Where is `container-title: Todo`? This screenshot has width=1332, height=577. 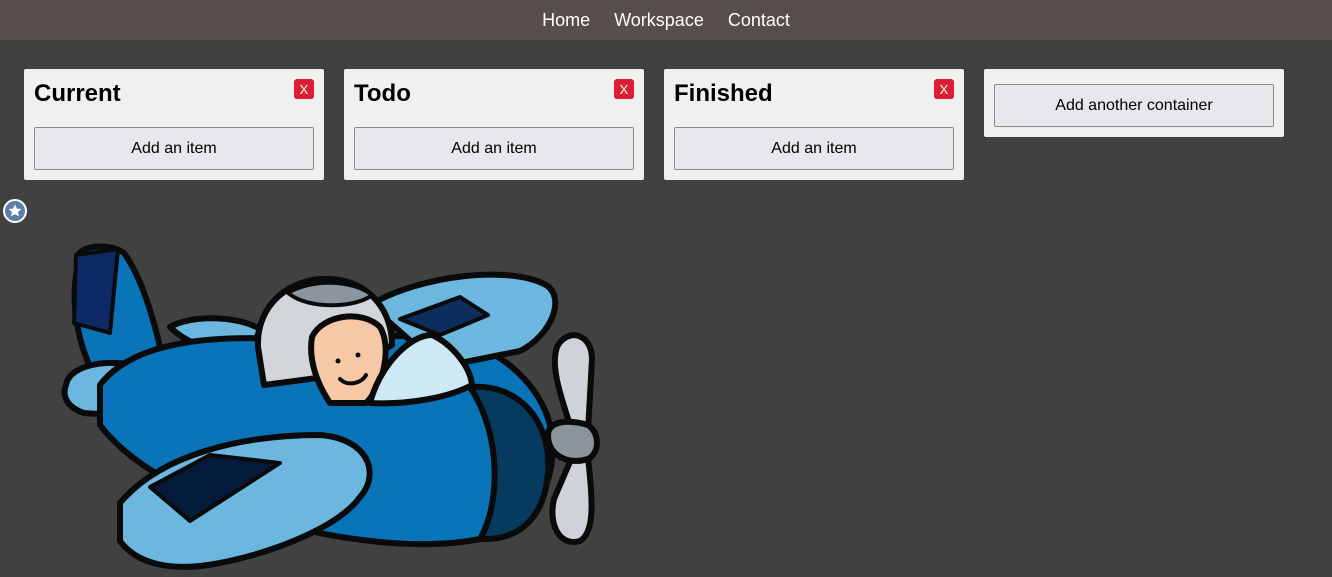 container-title: Todo is located at coordinates (382, 93).